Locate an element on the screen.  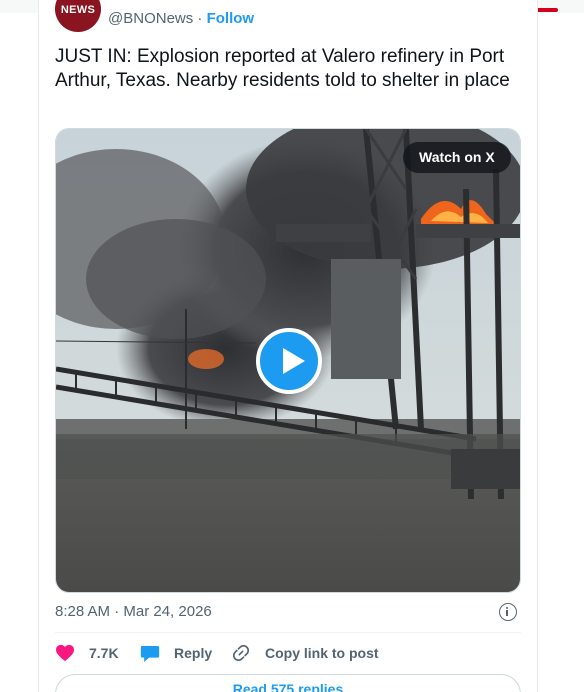
watch-on-x-button: Watch on X is located at coordinates (457, 157).